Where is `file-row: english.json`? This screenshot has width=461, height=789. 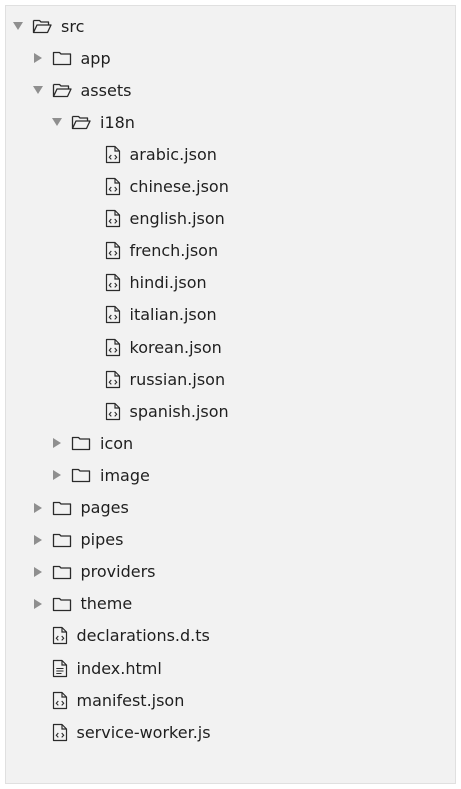
file-row: english.json is located at coordinates (230, 219).